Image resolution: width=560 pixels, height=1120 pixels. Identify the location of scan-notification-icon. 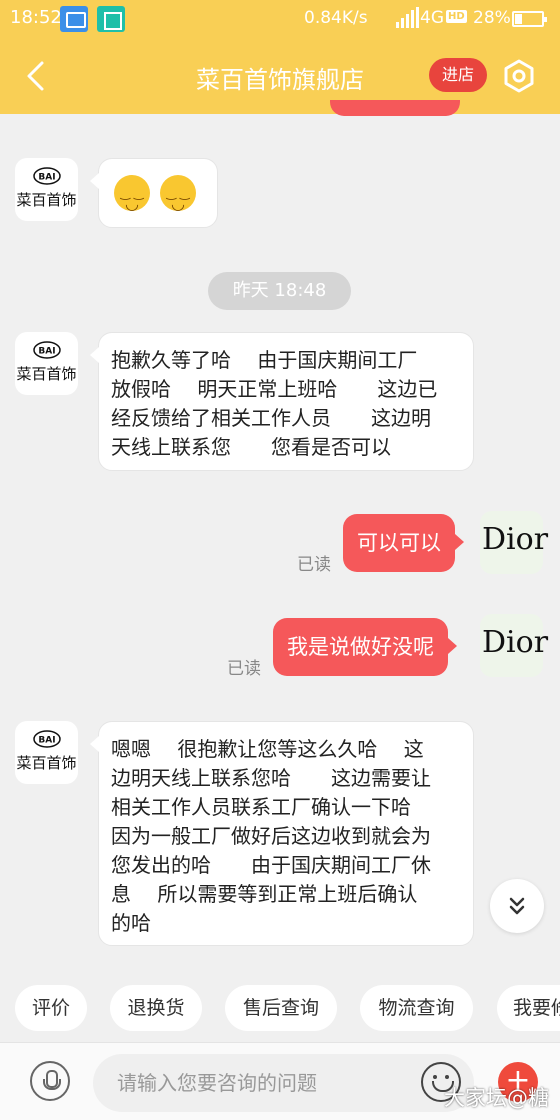
(111, 19).